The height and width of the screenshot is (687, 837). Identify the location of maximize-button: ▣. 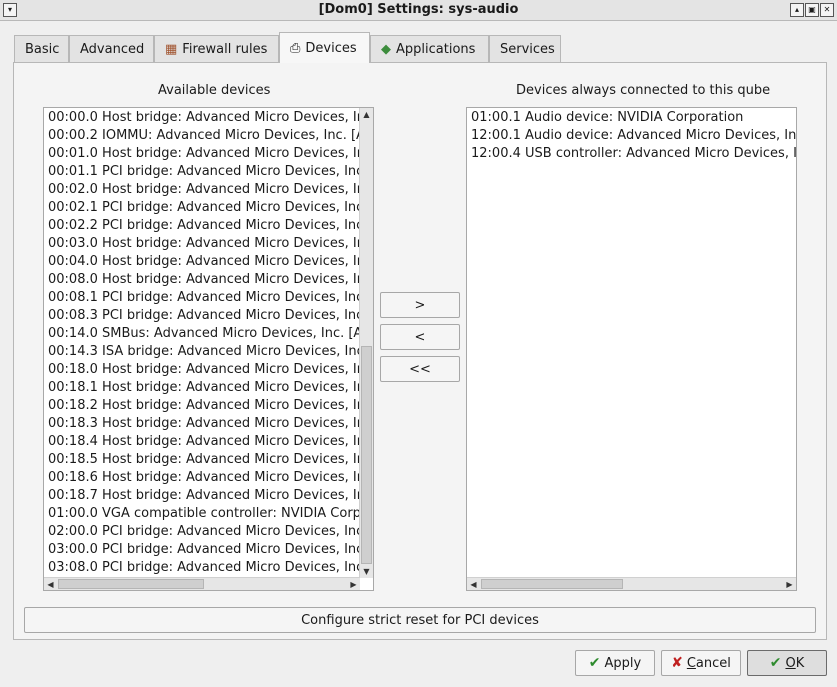
(812, 10).